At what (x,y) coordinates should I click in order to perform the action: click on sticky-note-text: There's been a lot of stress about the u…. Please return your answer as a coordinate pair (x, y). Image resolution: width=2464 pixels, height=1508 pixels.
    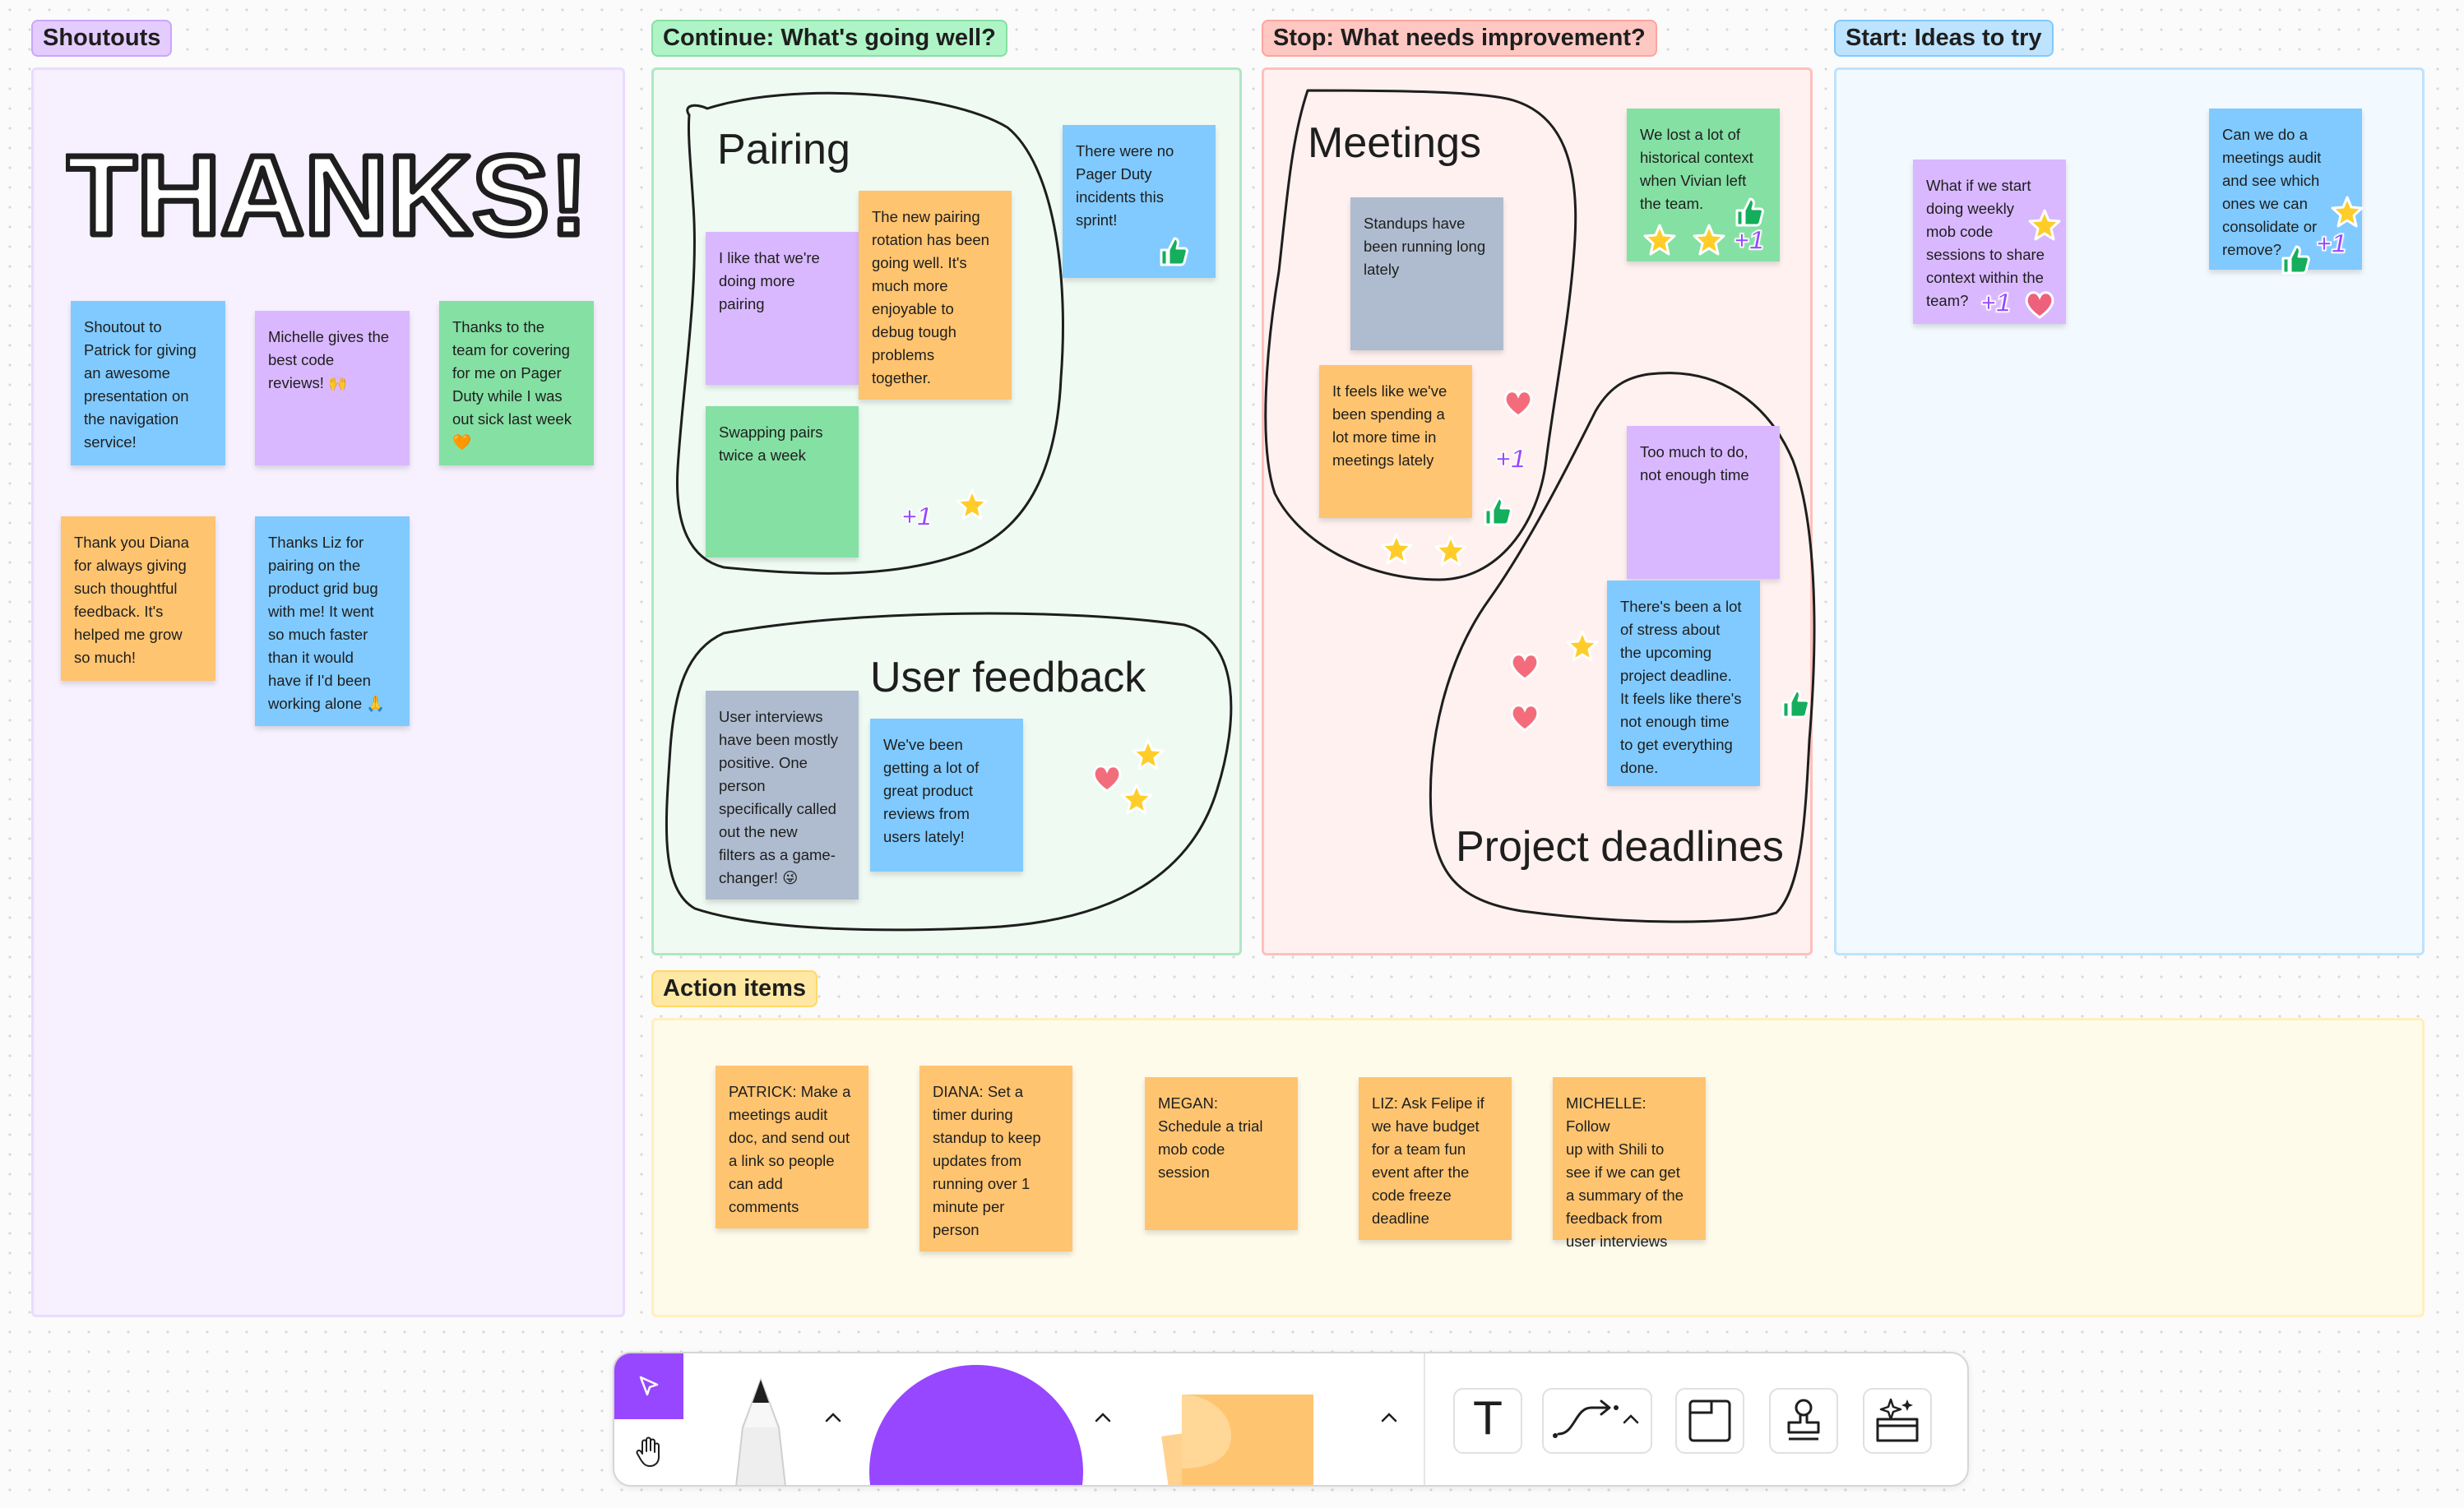
    Looking at the image, I should click on (1681, 687).